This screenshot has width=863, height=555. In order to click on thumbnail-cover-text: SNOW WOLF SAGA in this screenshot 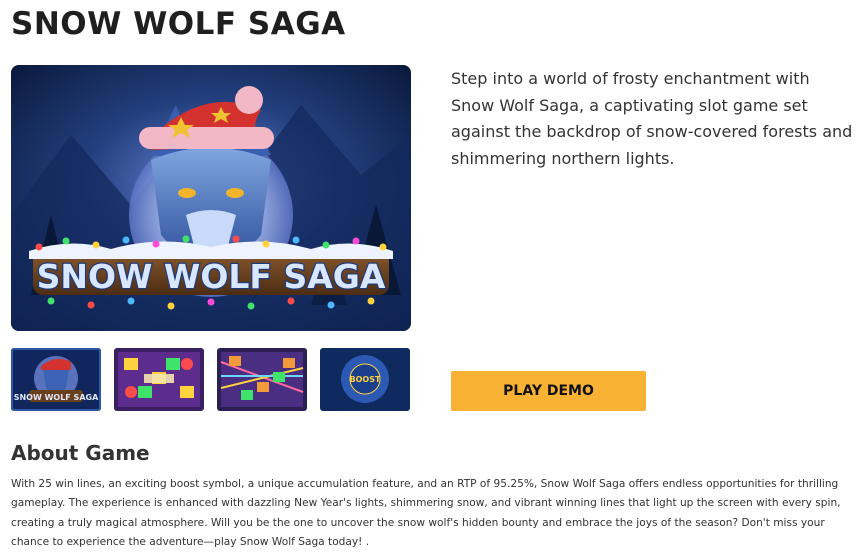, I will do `click(56, 397)`.